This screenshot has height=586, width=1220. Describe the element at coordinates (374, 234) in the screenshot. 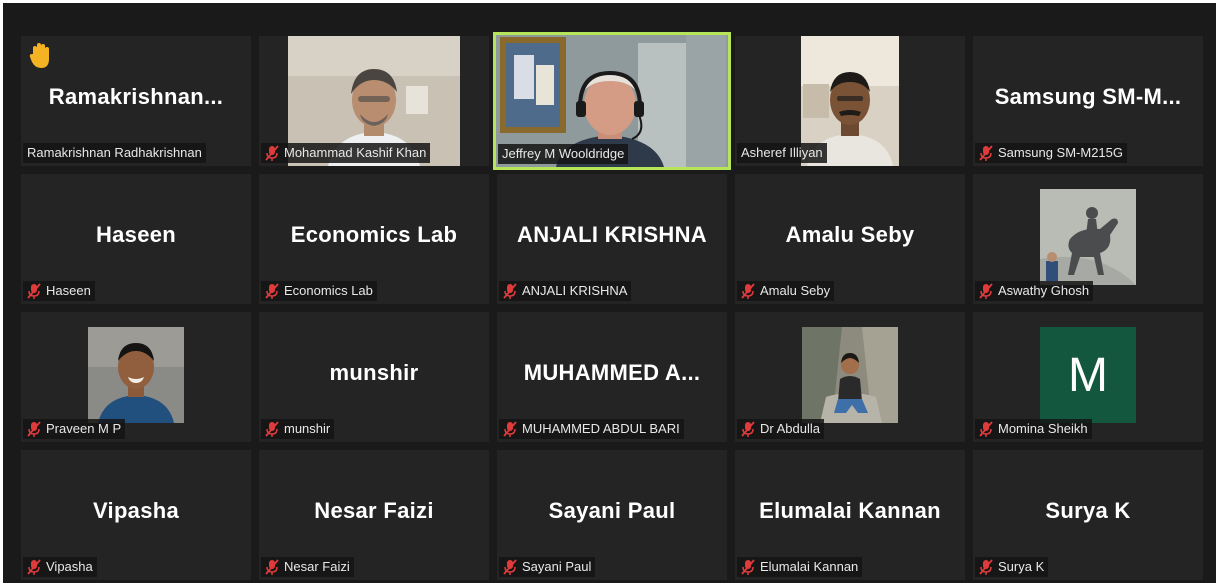

I see `participant-display-name: Economics Lab` at that location.